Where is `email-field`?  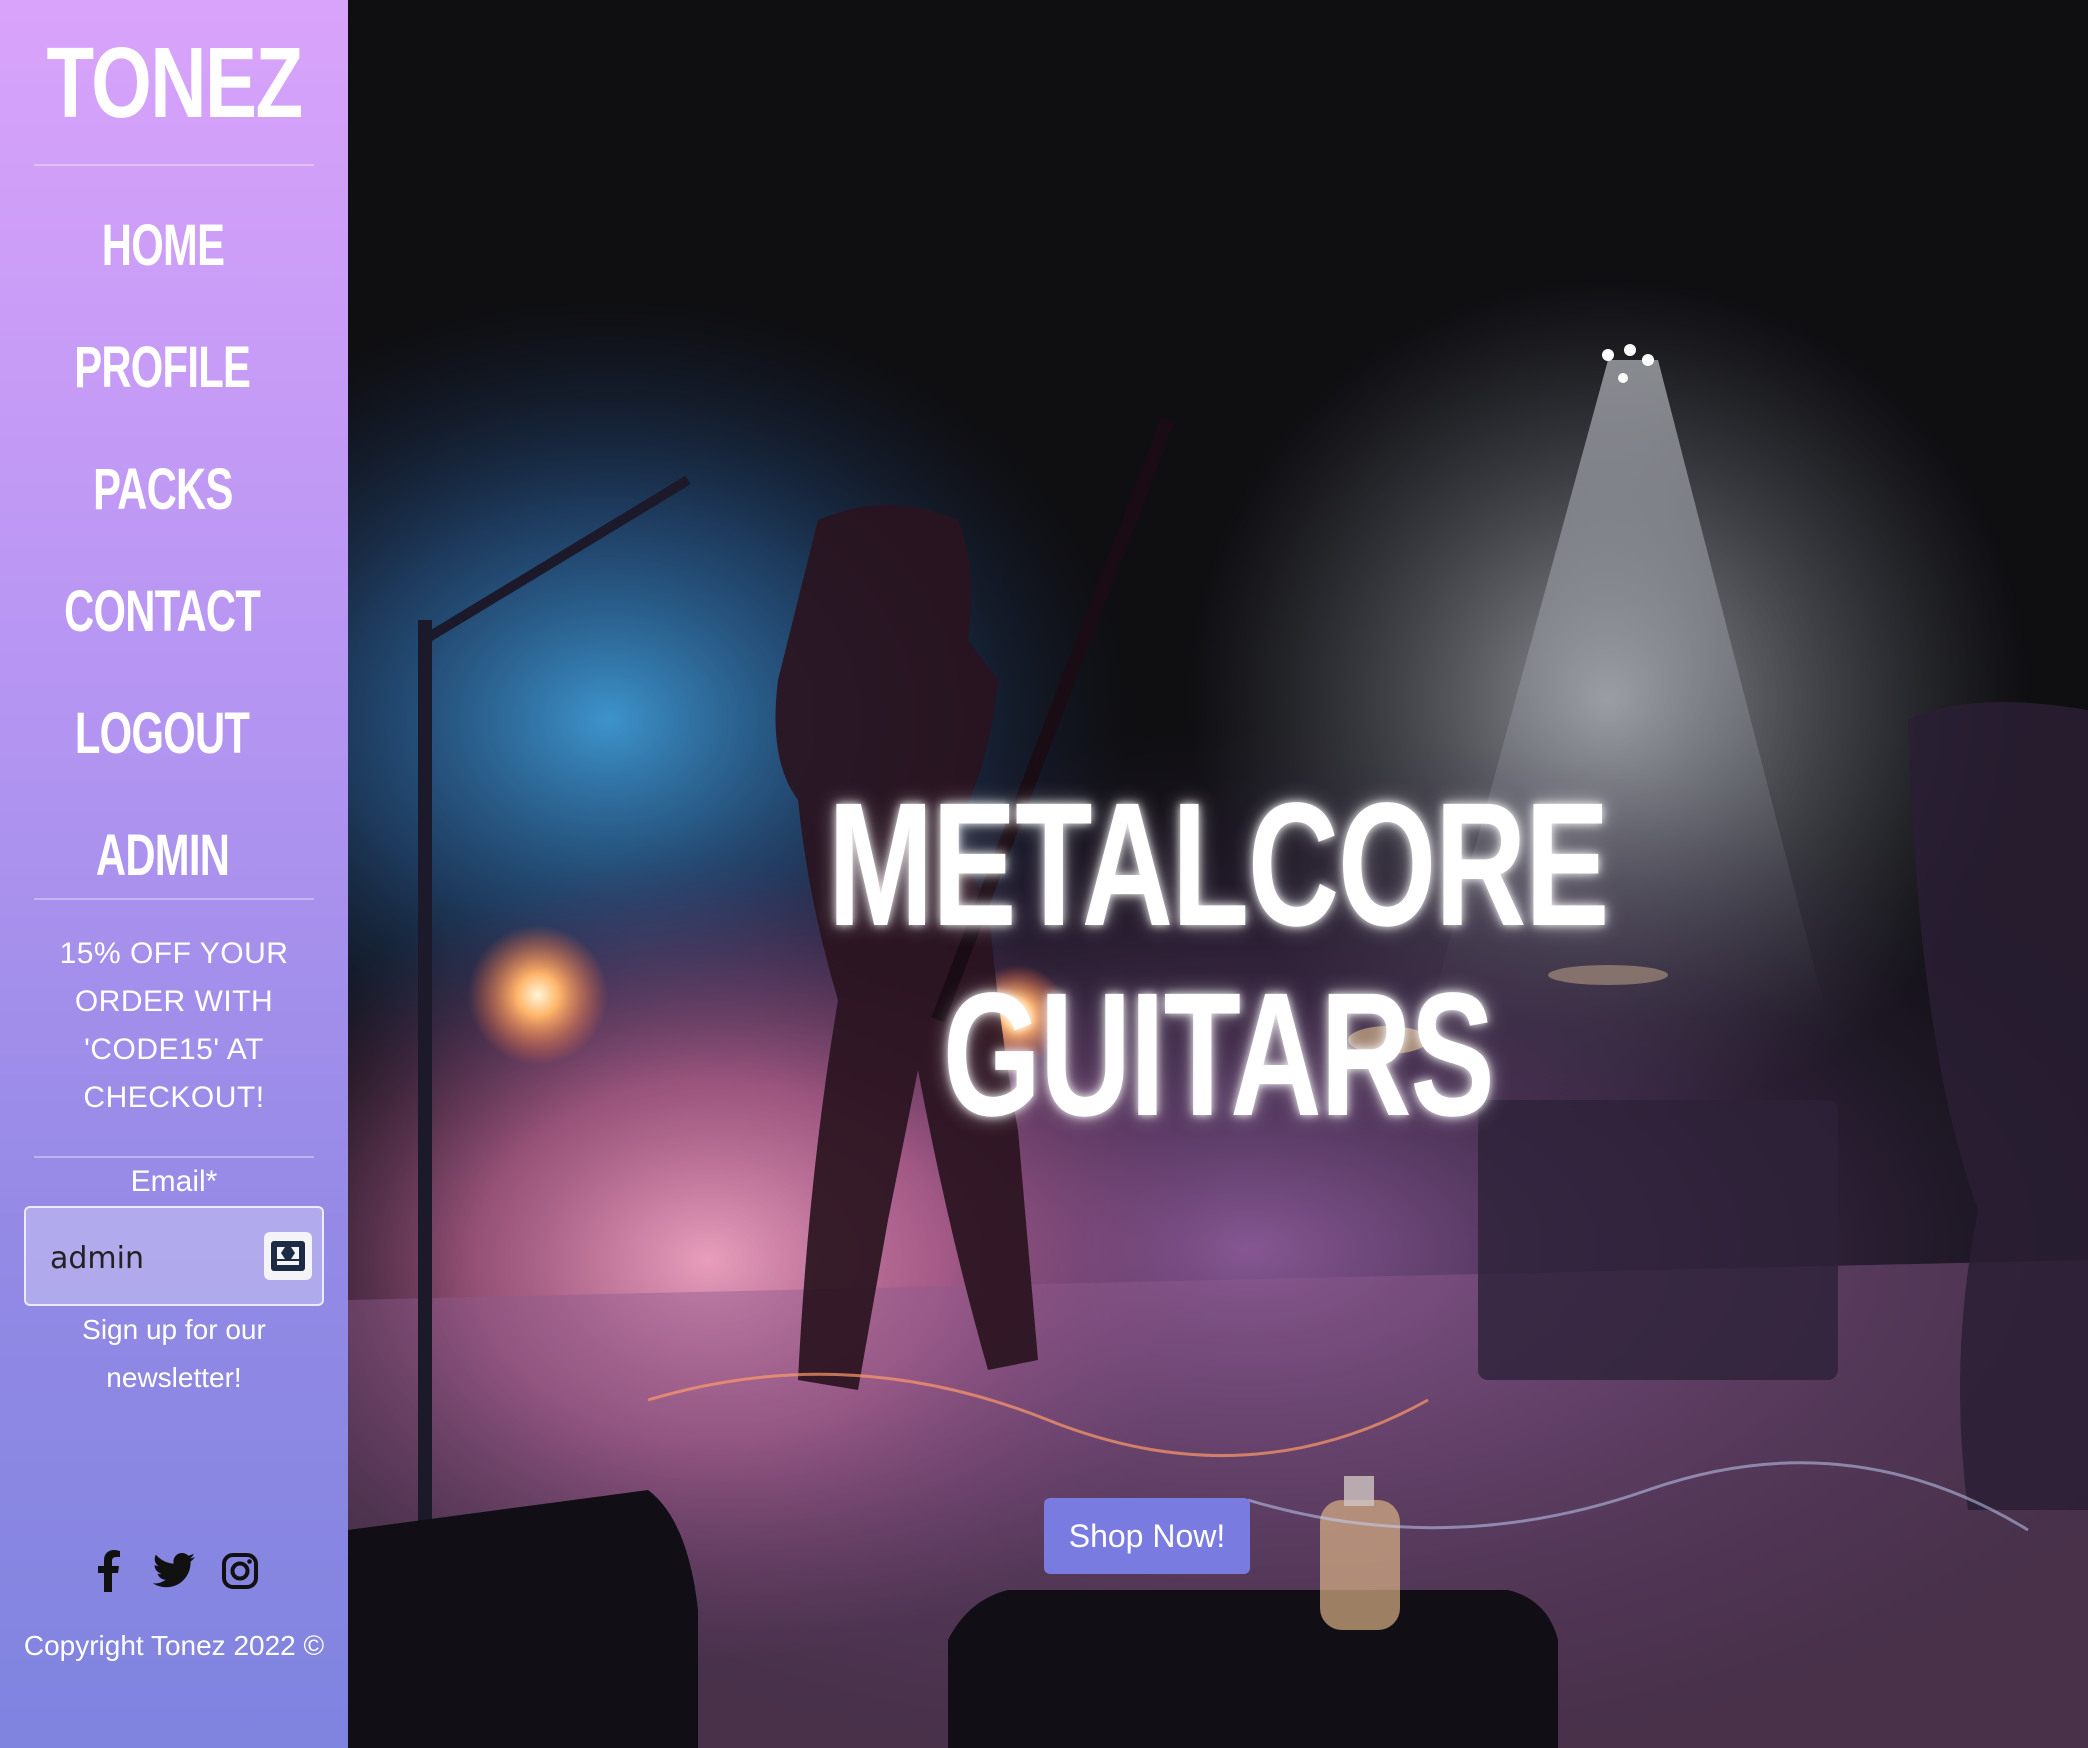
email-field is located at coordinates (174, 1256).